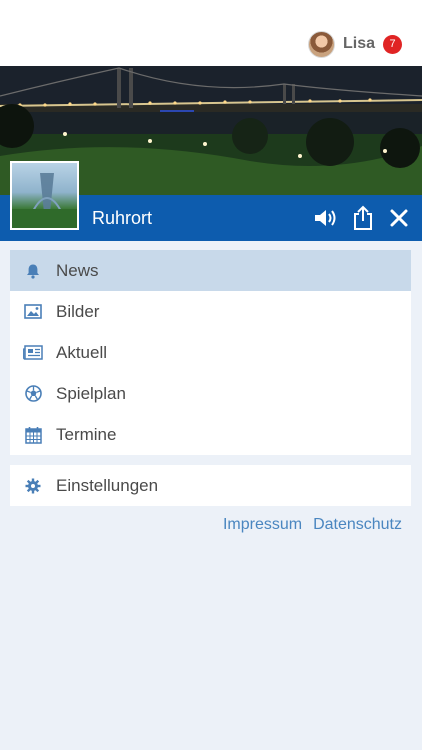  What do you see at coordinates (359, 44) in the screenshot?
I see `username: Lisa` at bounding box center [359, 44].